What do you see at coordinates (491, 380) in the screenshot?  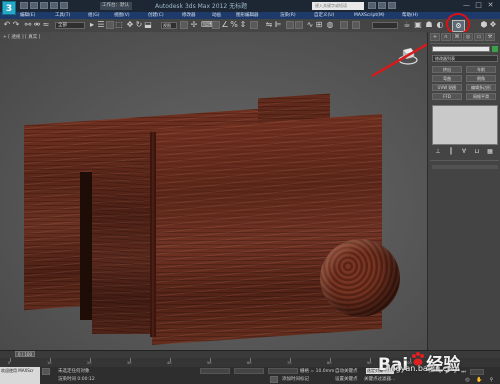 I see `zoom-icon: ⚲` at bounding box center [491, 380].